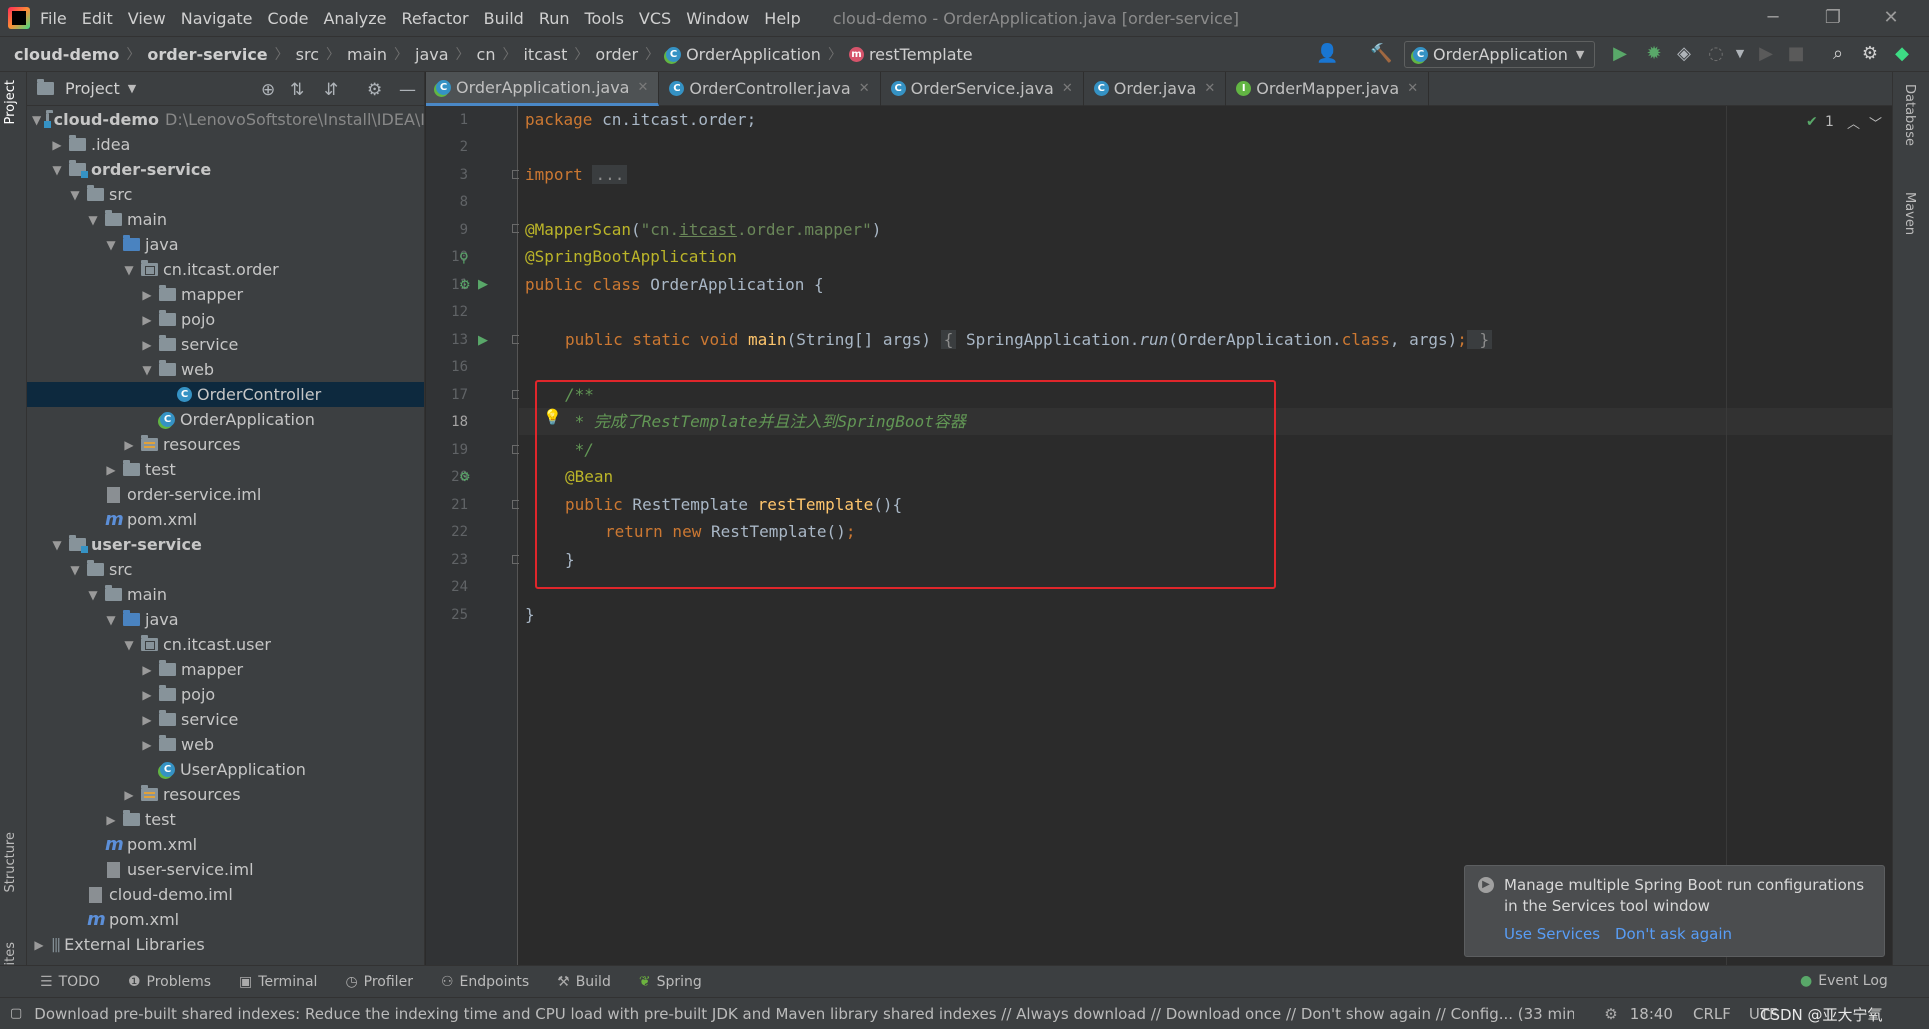 The image size is (1929, 1029). I want to click on tool-spring: ❦ Spring, so click(670, 982).